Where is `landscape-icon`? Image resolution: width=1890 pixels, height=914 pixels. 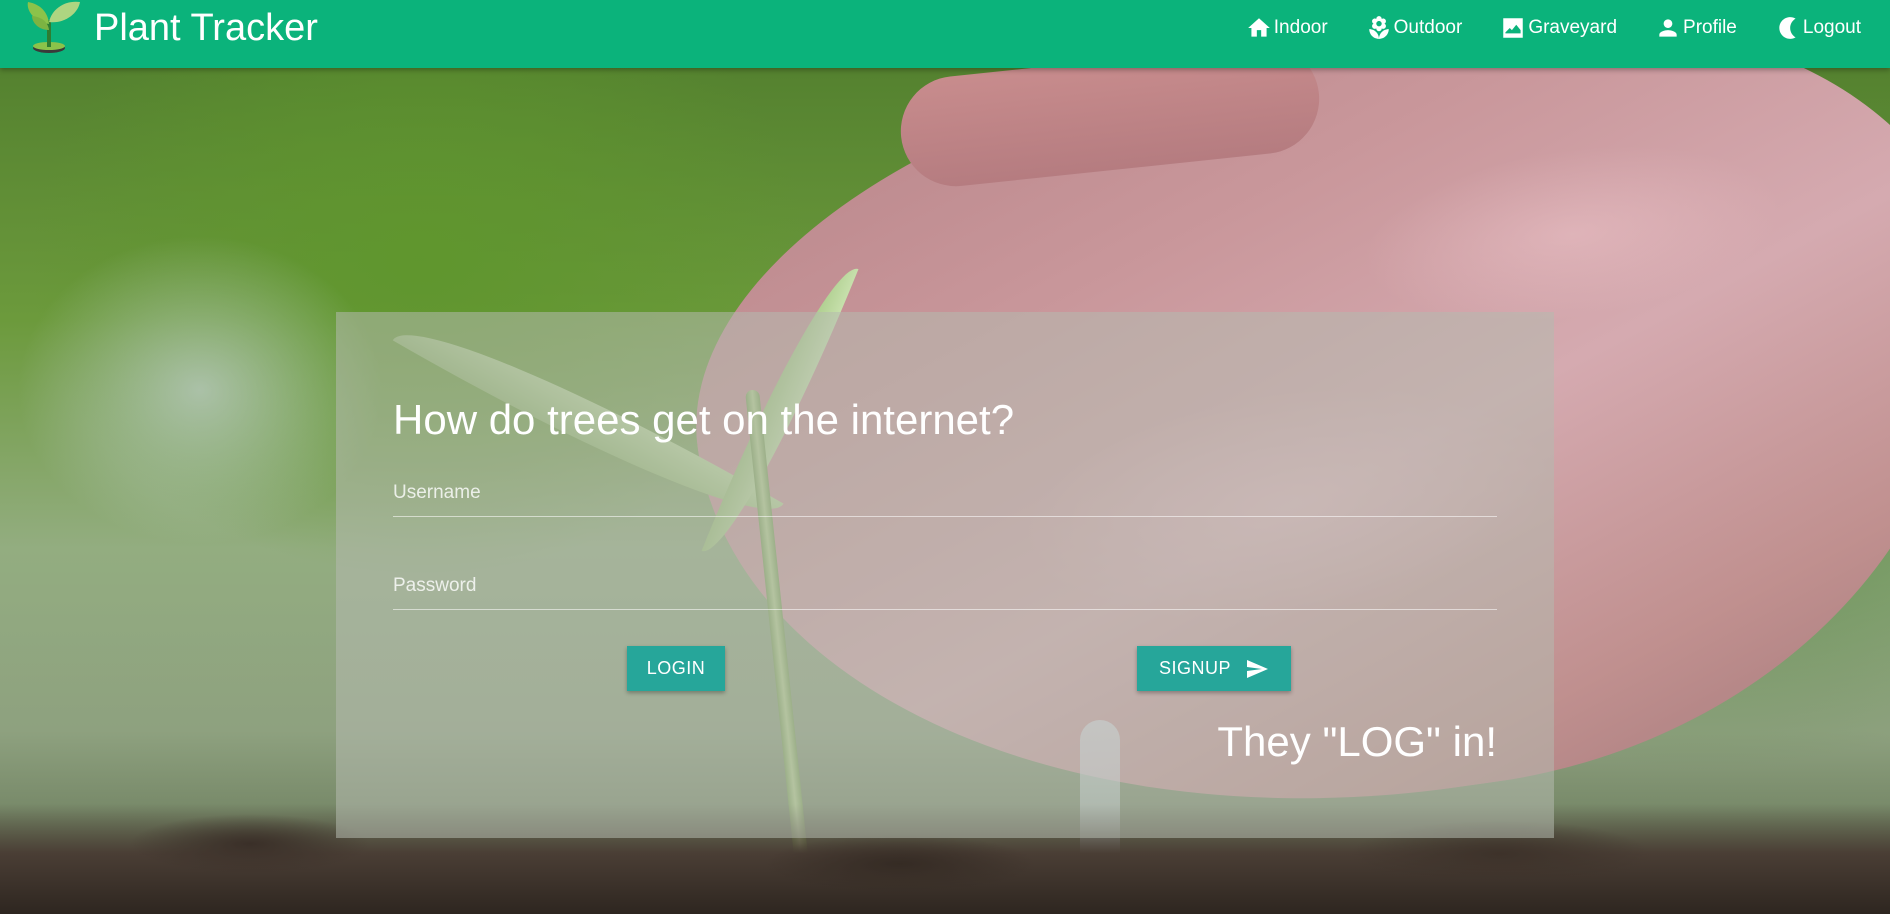 landscape-icon is located at coordinates (1513, 28).